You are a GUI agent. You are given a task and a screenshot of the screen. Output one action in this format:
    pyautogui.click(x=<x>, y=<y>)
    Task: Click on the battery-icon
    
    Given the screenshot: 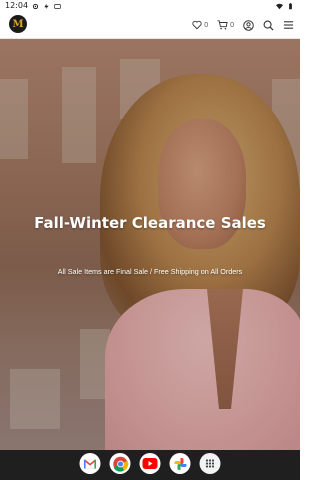 What is the action you would take?
    pyautogui.click(x=290, y=5)
    